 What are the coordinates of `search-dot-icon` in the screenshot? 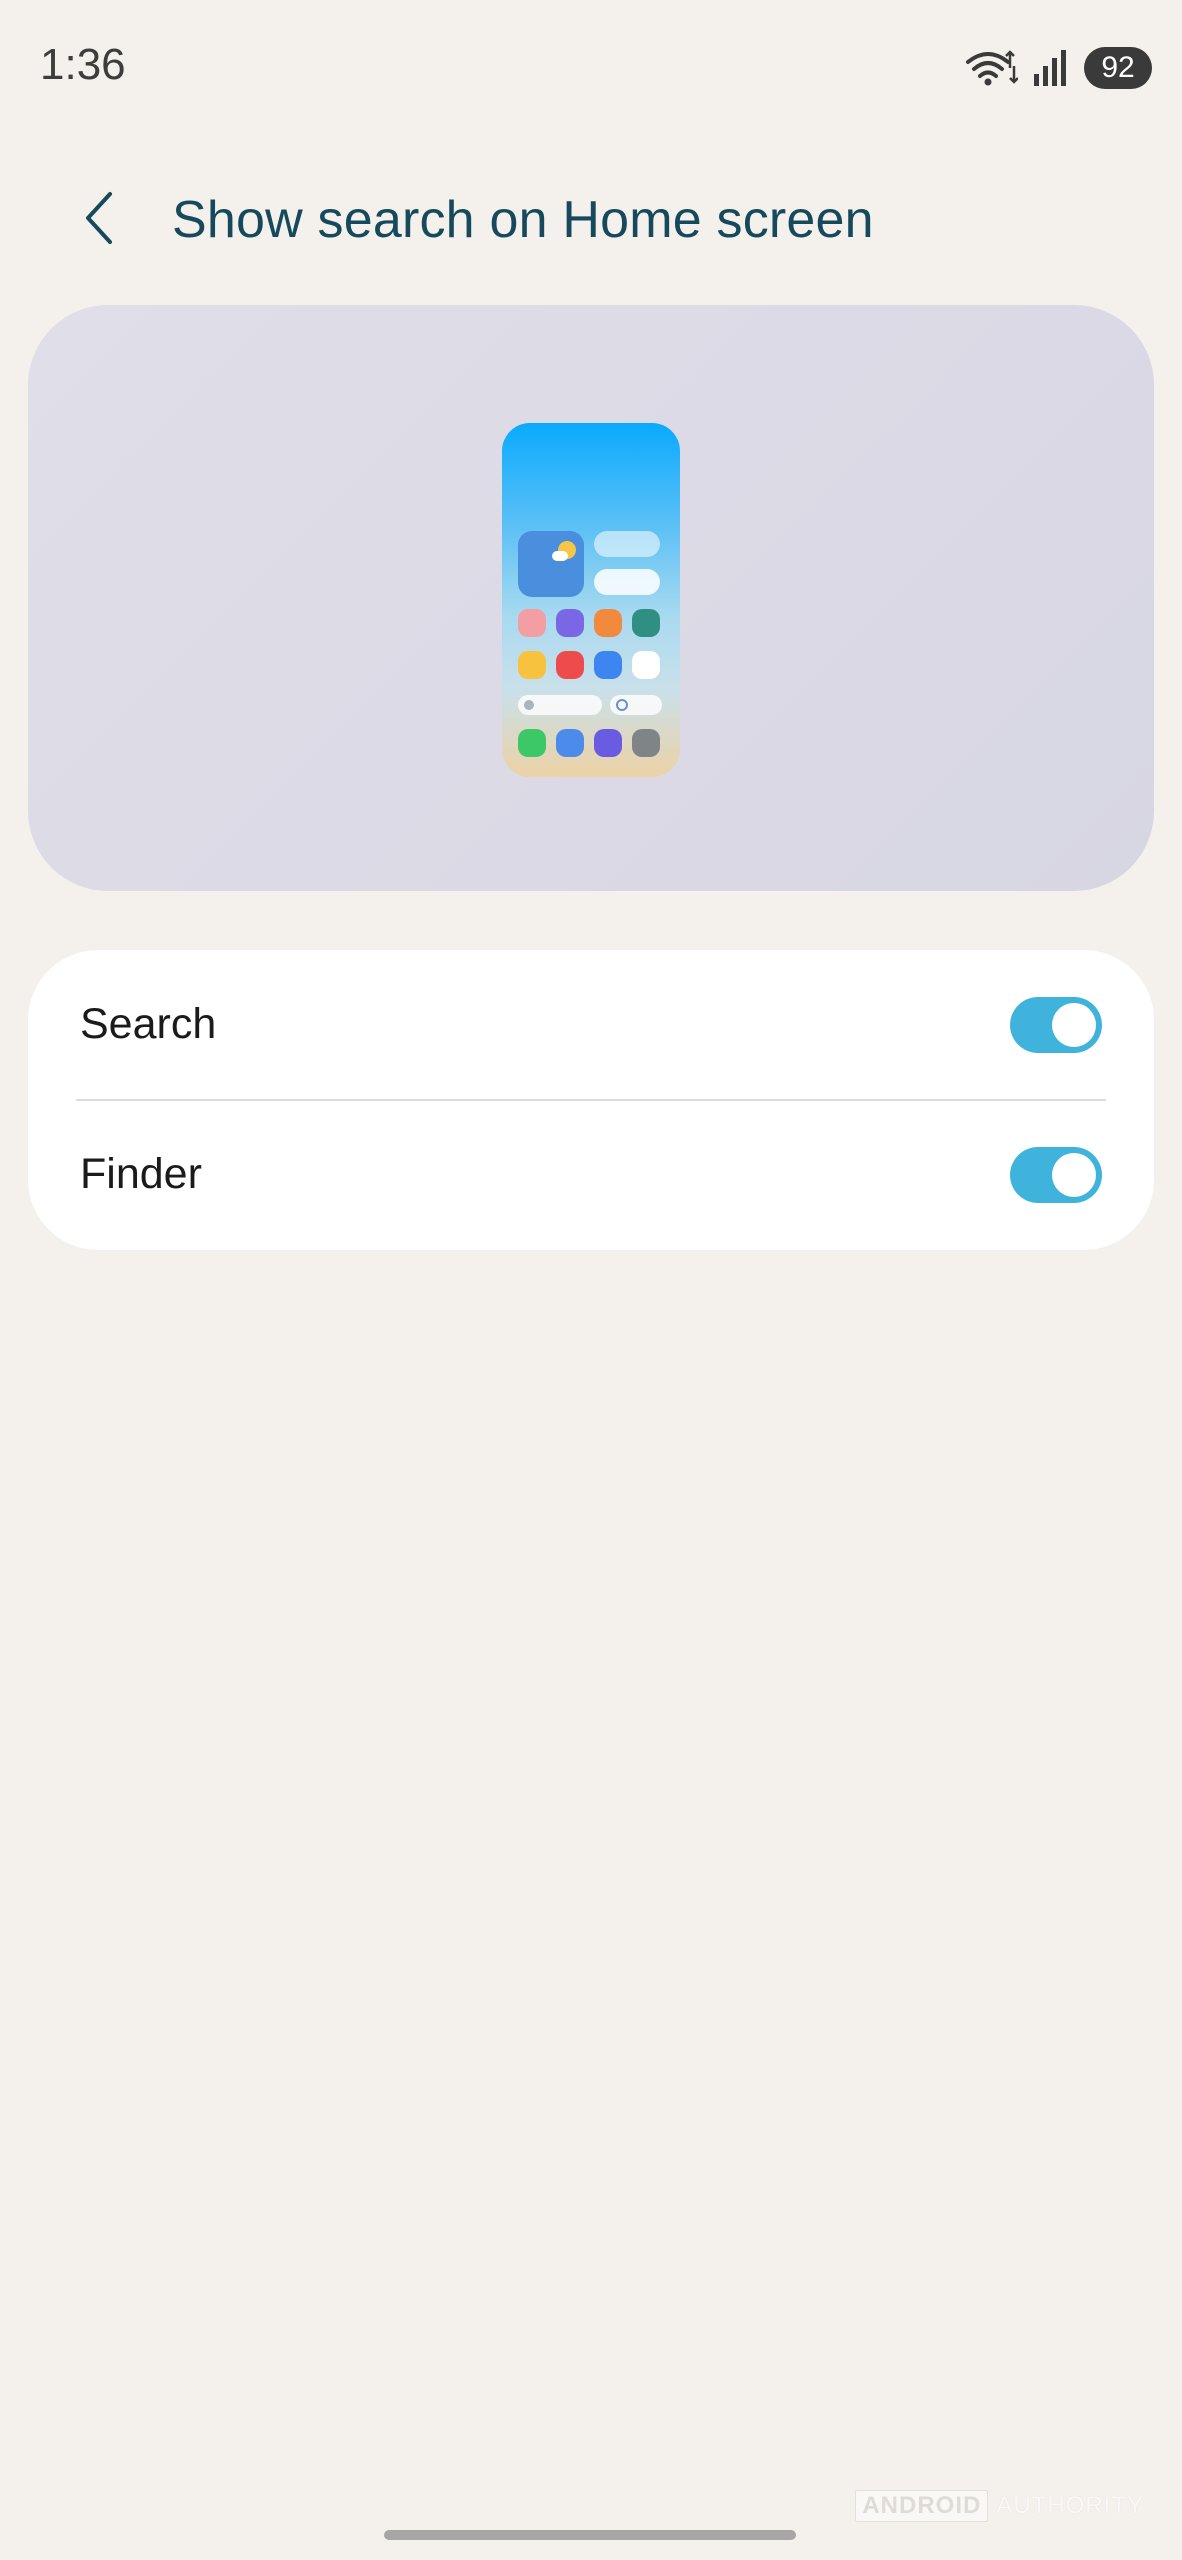 It's located at (529, 705).